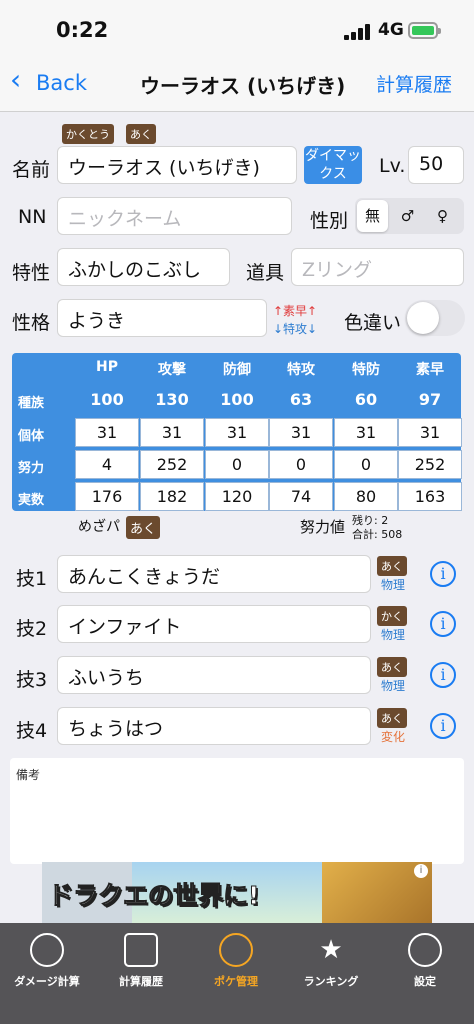 The height and width of the screenshot is (1024, 474). Describe the element at coordinates (265, 273) in the screenshot. I see `item-label: 道具` at that location.